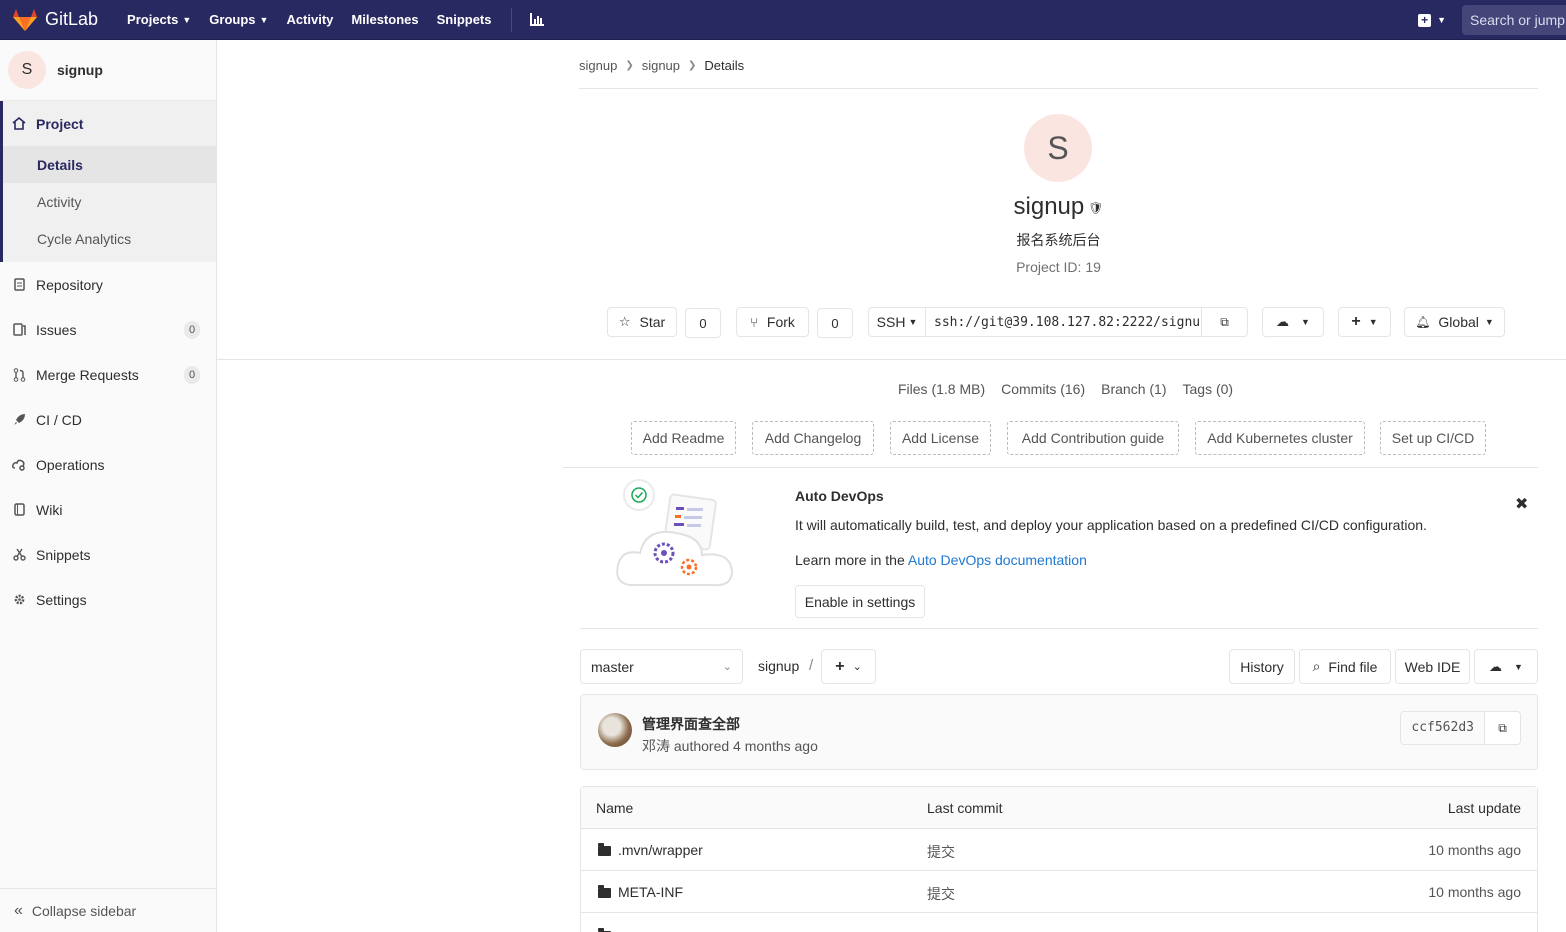 The image size is (1566, 932). What do you see at coordinates (813, 438) in the screenshot?
I see `add-changelog-button: Add Changelog` at bounding box center [813, 438].